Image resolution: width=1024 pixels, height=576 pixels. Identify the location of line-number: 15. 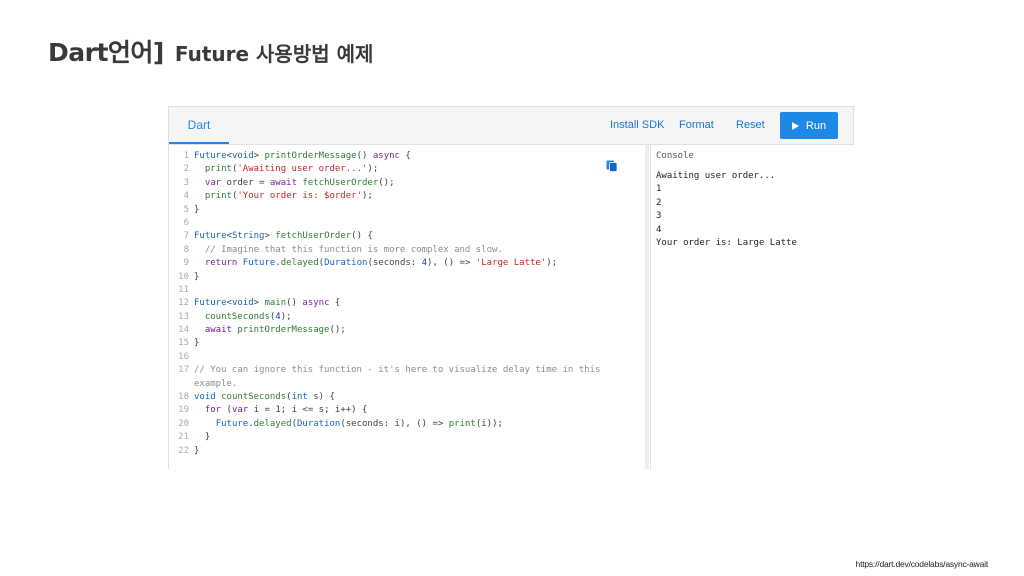
(183, 343).